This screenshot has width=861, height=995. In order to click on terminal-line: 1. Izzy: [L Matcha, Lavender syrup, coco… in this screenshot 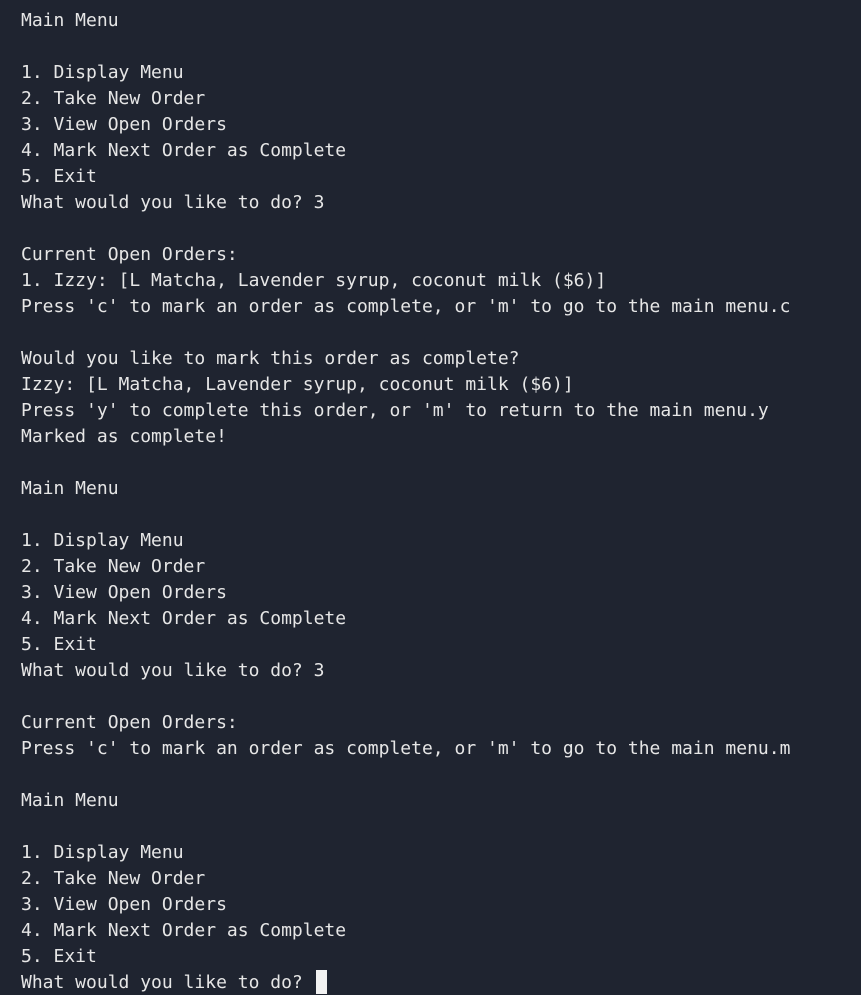, I will do `click(314, 280)`.